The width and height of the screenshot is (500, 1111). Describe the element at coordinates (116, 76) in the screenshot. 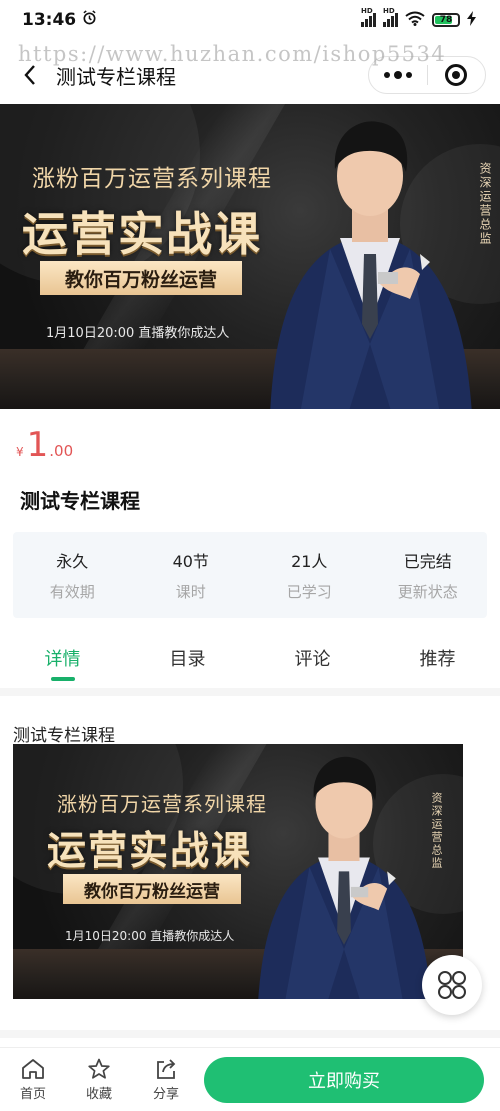

I see `page-title: 测试专栏课程` at that location.